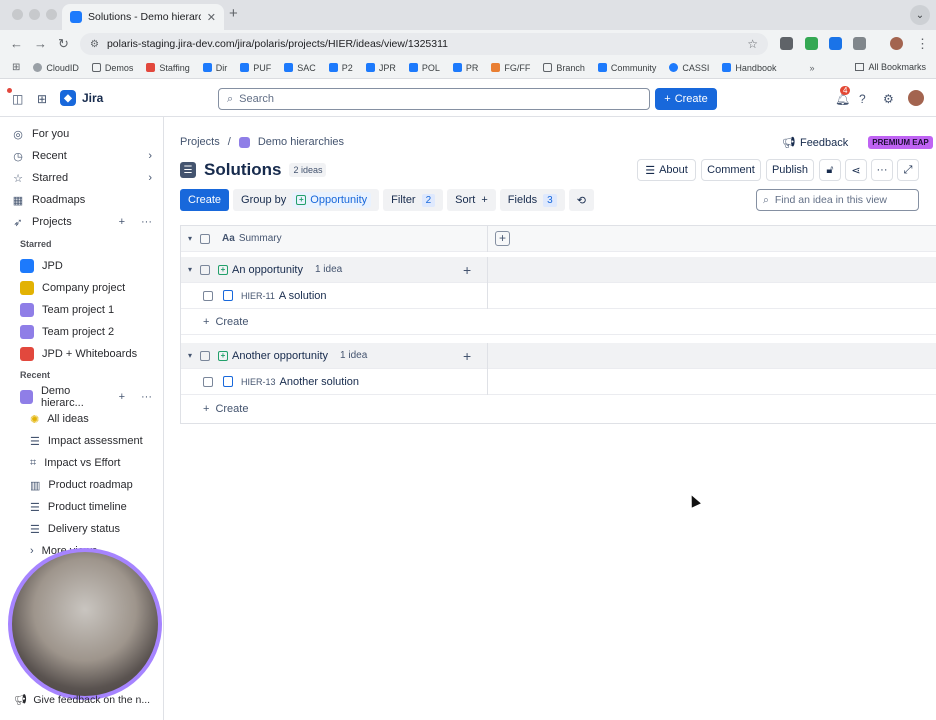 Image resolution: width=936 pixels, height=720 pixels. What do you see at coordinates (790, 170) in the screenshot?
I see `publish-button: Publish` at bounding box center [790, 170].